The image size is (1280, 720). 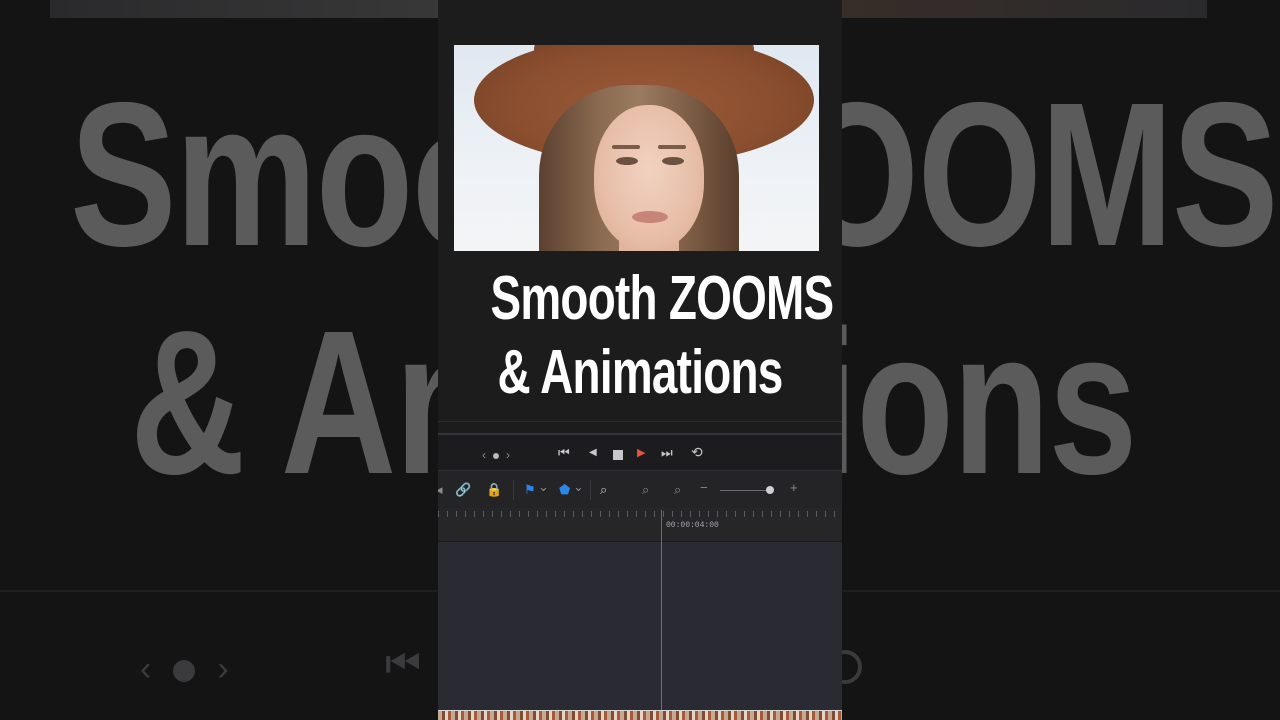 I want to click on face, so click(x=649, y=177).